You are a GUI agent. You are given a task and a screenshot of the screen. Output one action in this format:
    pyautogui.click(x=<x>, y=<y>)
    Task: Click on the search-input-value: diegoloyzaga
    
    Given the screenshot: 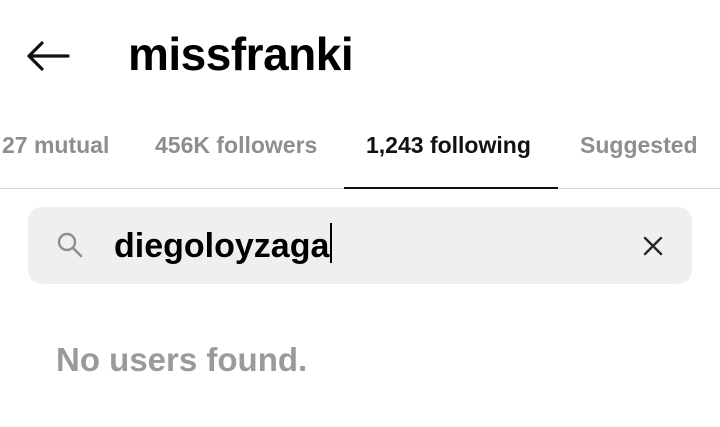 What is the action you would take?
    pyautogui.click(x=222, y=246)
    